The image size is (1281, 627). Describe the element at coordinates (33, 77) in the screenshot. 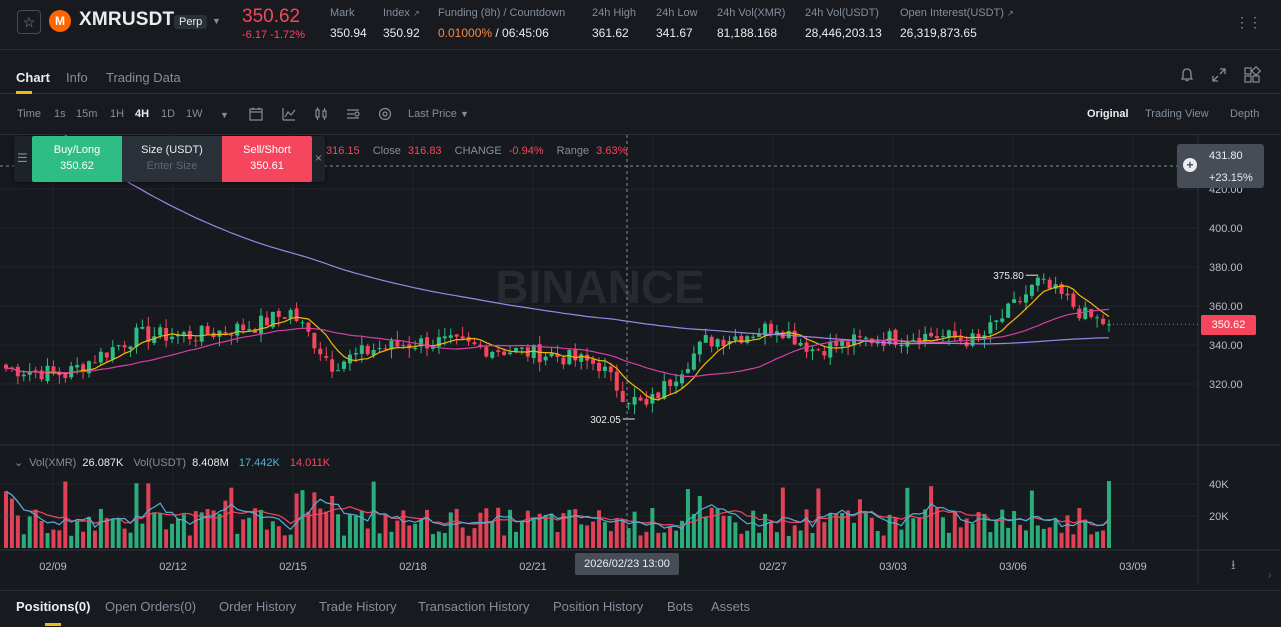

I see `tab-chart: Chart` at that location.